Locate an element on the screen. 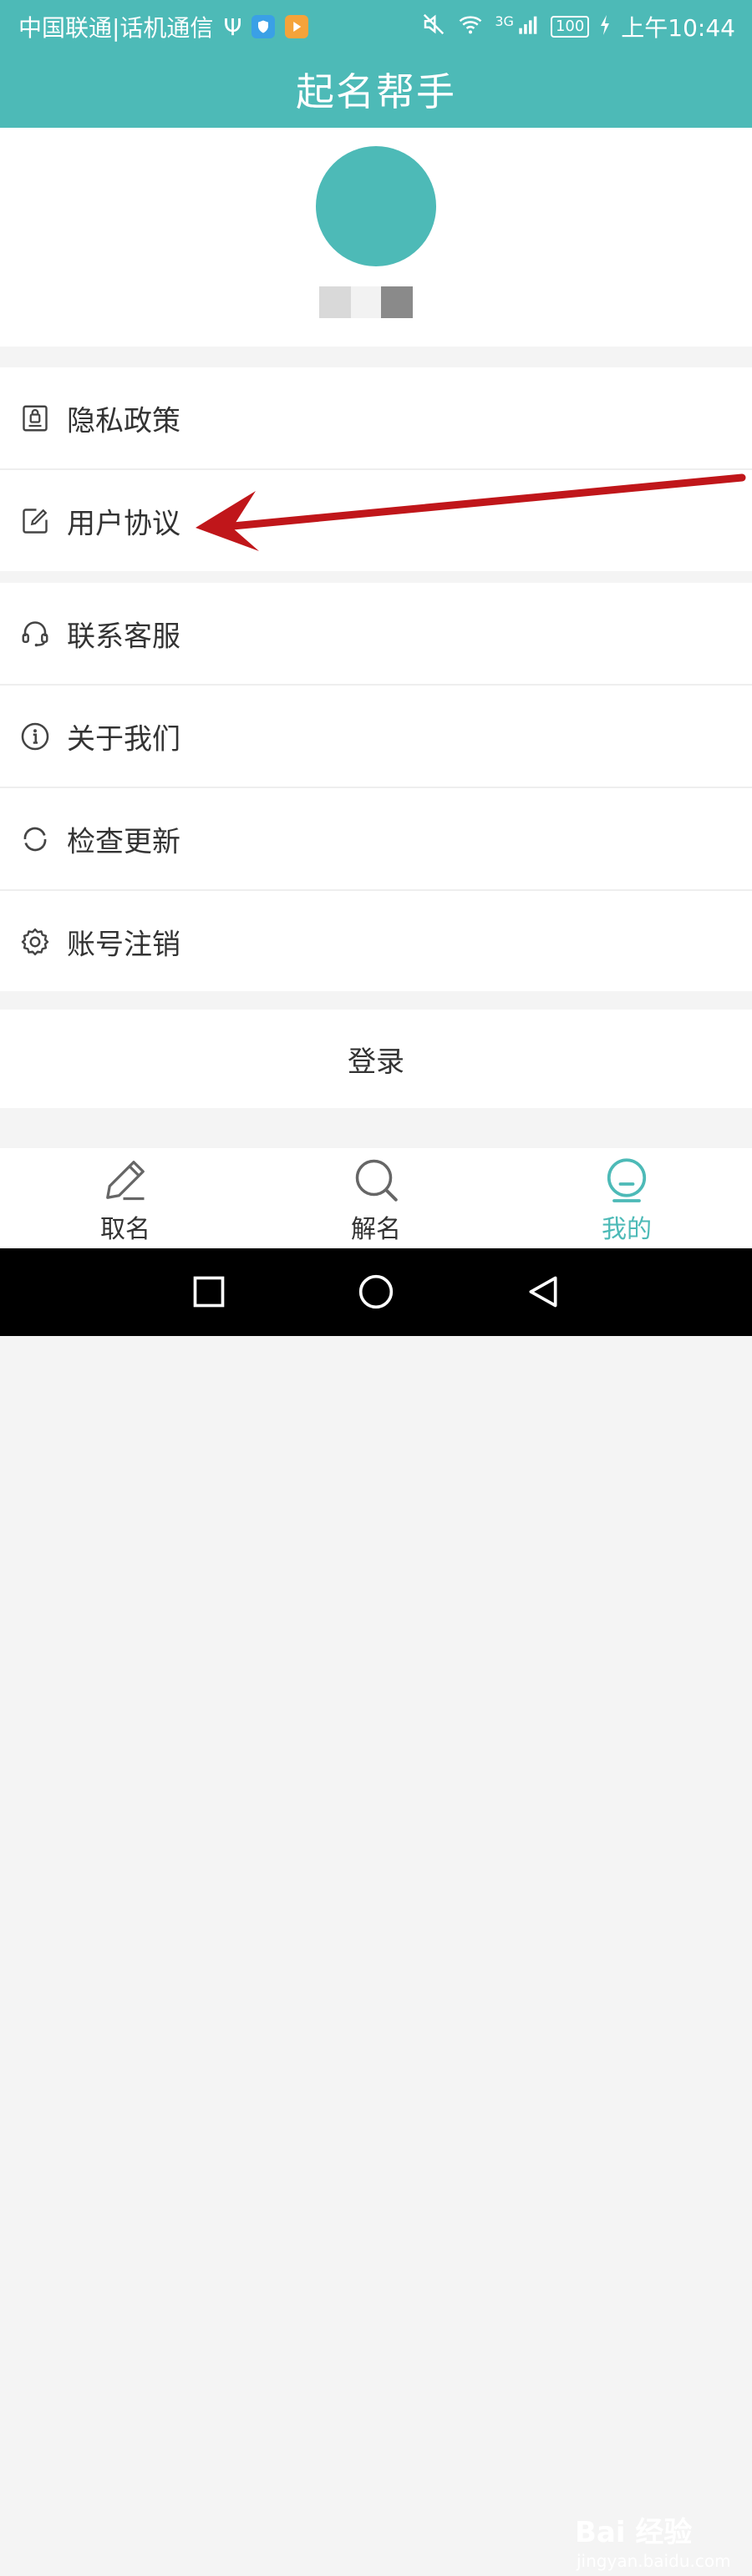 The image size is (752, 2576). nav-label: 解名 is located at coordinates (376, 1229).